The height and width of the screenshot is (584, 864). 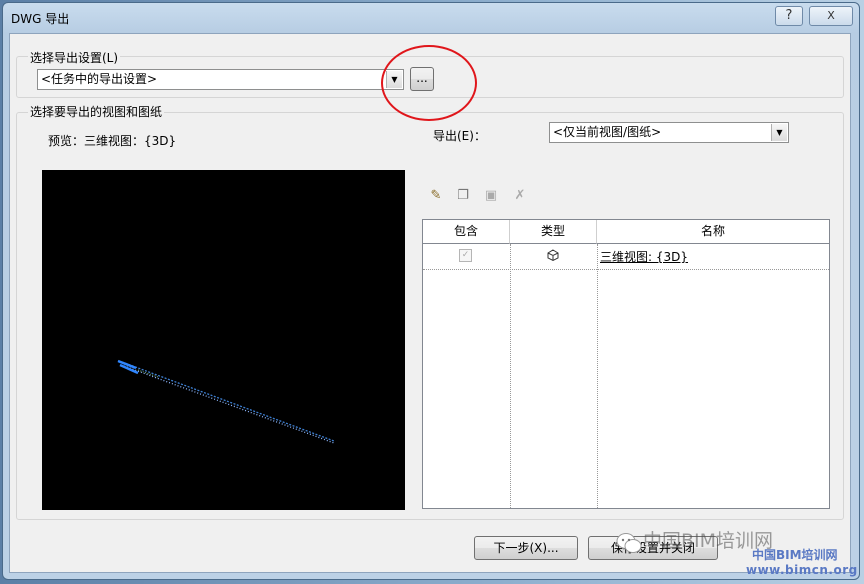 What do you see at coordinates (463, 196) in the screenshot?
I see `duplicate-icon: ❐` at bounding box center [463, 196].